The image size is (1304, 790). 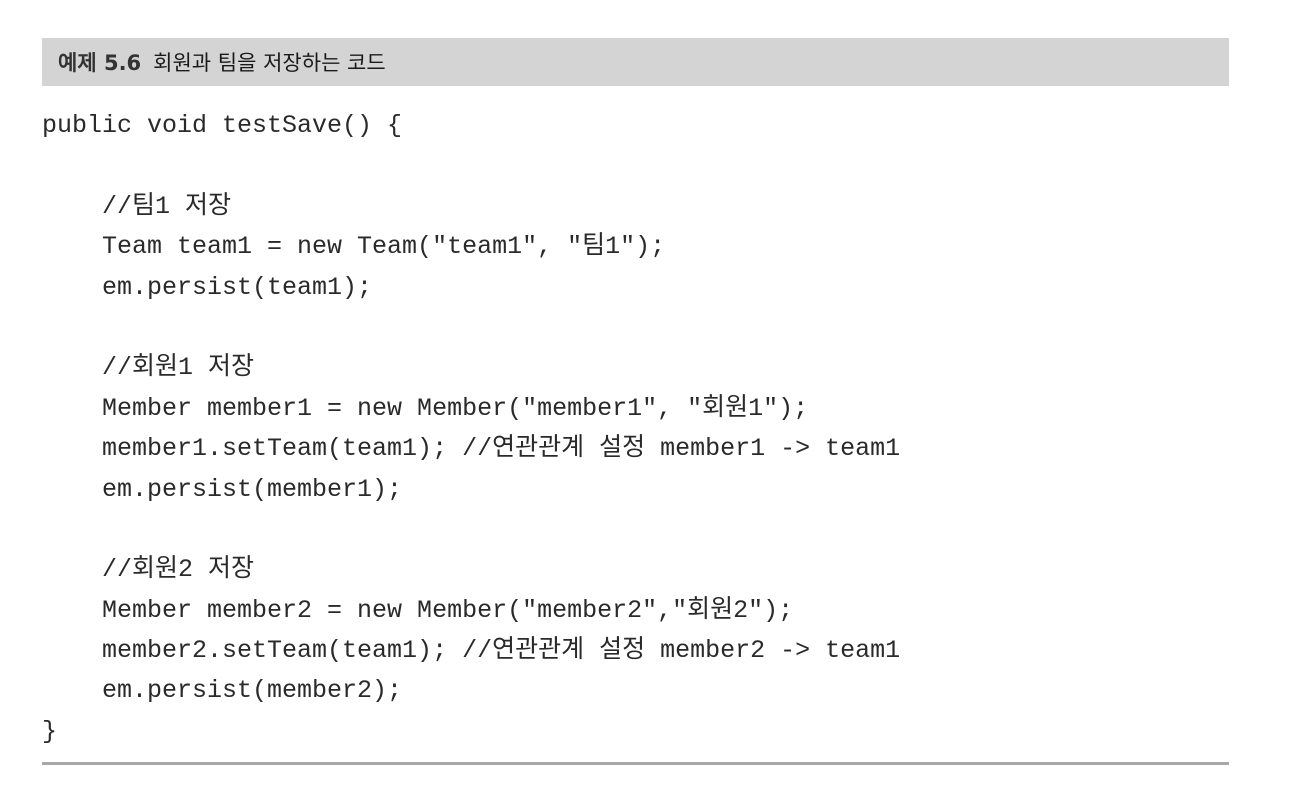 I want to click on code-line-comment-save-member2: //회원2 저장, so click(x=148, y=570).